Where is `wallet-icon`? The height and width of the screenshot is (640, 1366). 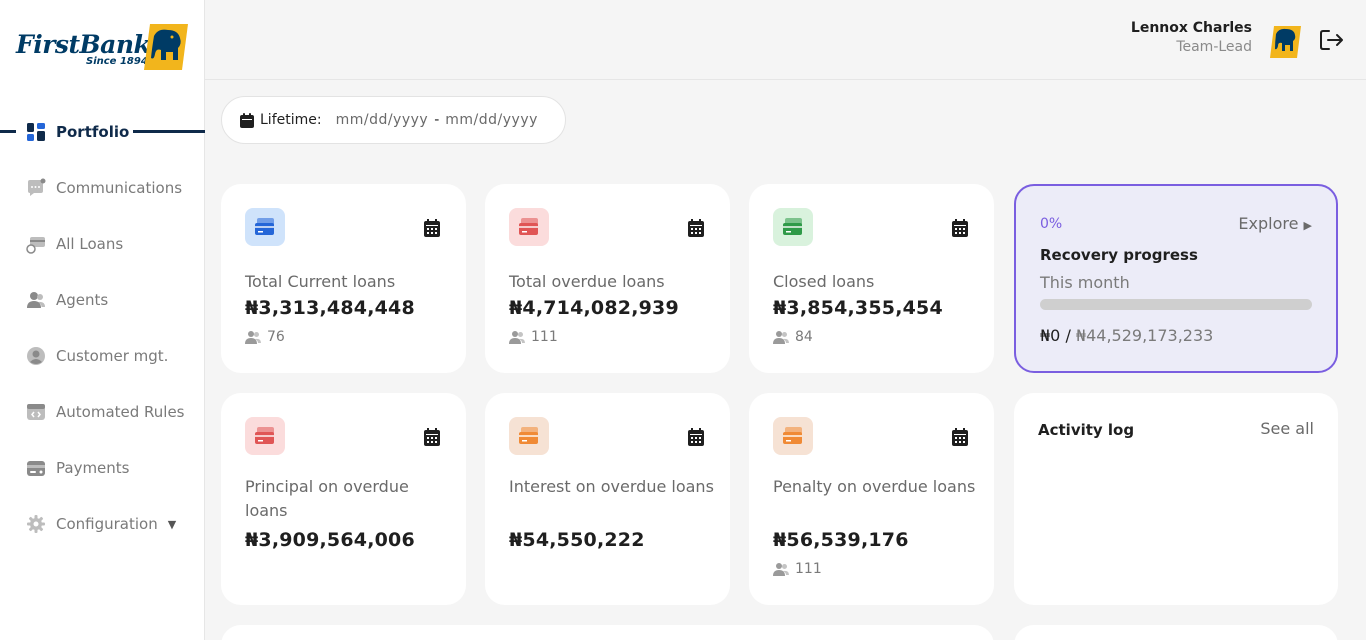
wallet-icon is located at coordinates (36, 468).